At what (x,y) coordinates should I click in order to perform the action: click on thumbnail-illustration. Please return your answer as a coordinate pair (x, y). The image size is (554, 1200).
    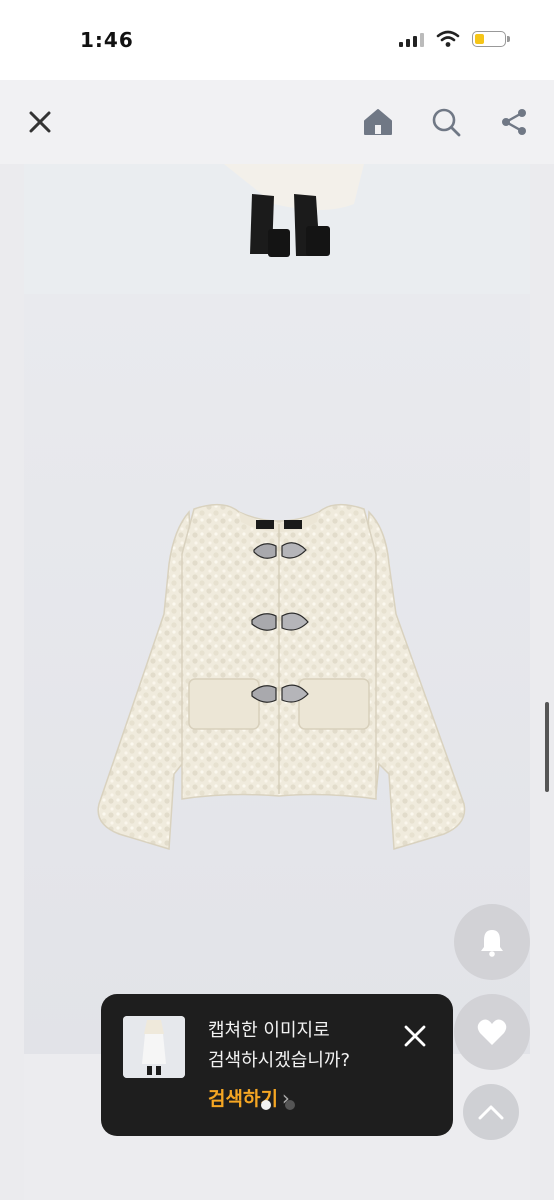
    Looking at the image, I should click on (154, 1047).